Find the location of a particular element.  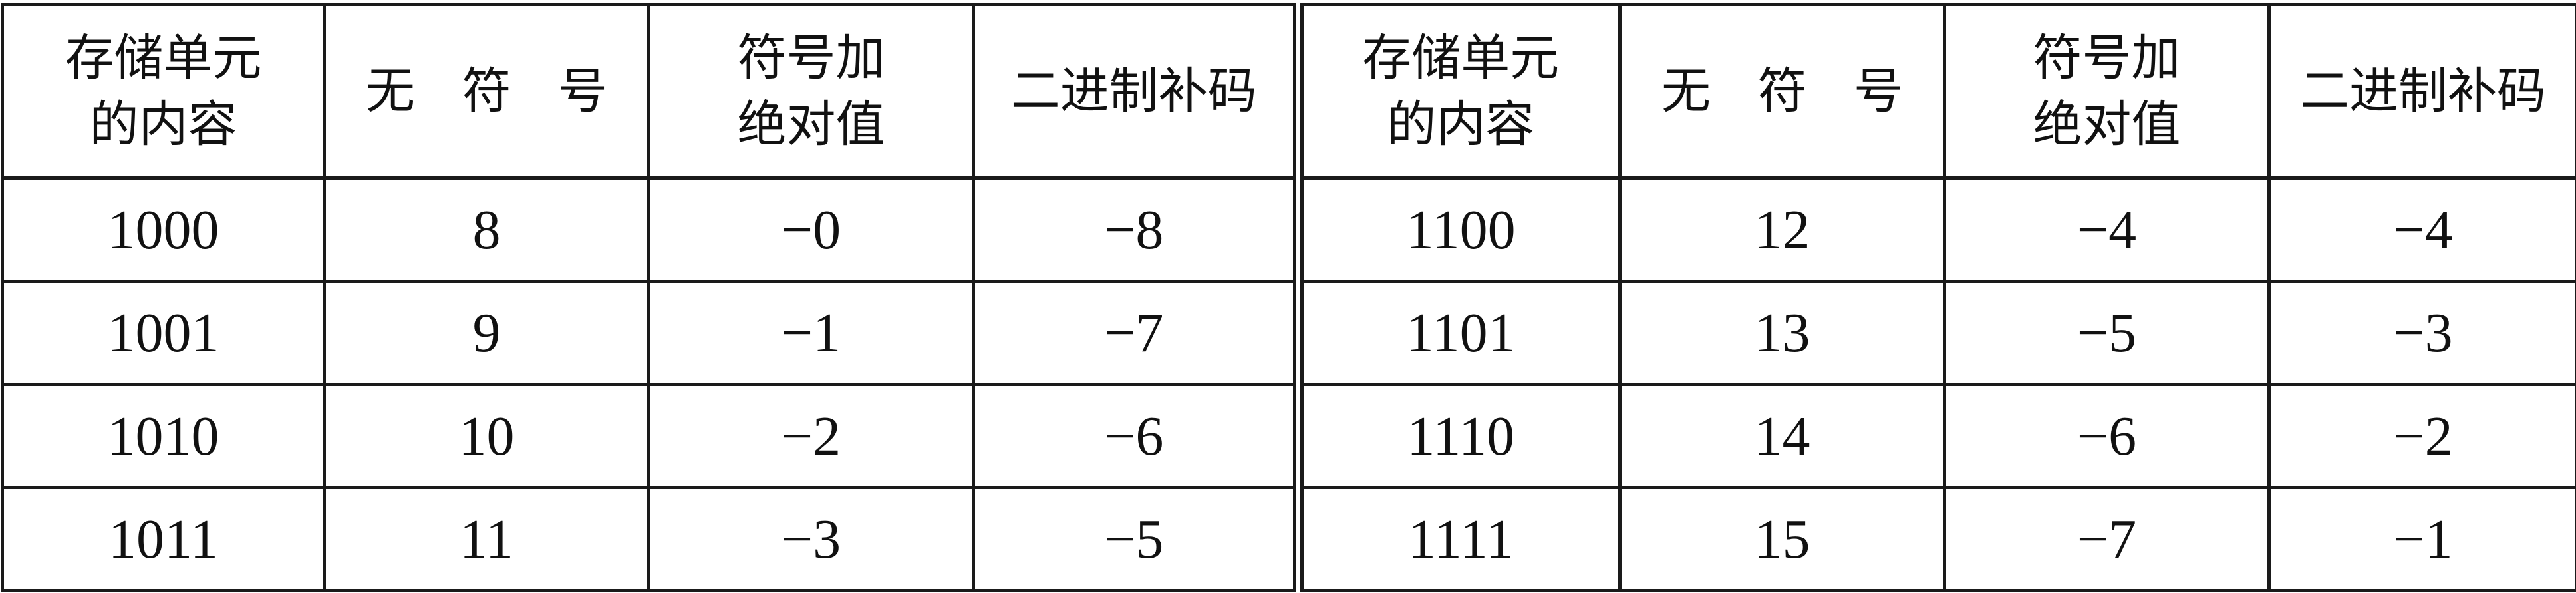

header-sign-magnitude-right: 符号加 绝对值 is located at coordinates (2107, 91).